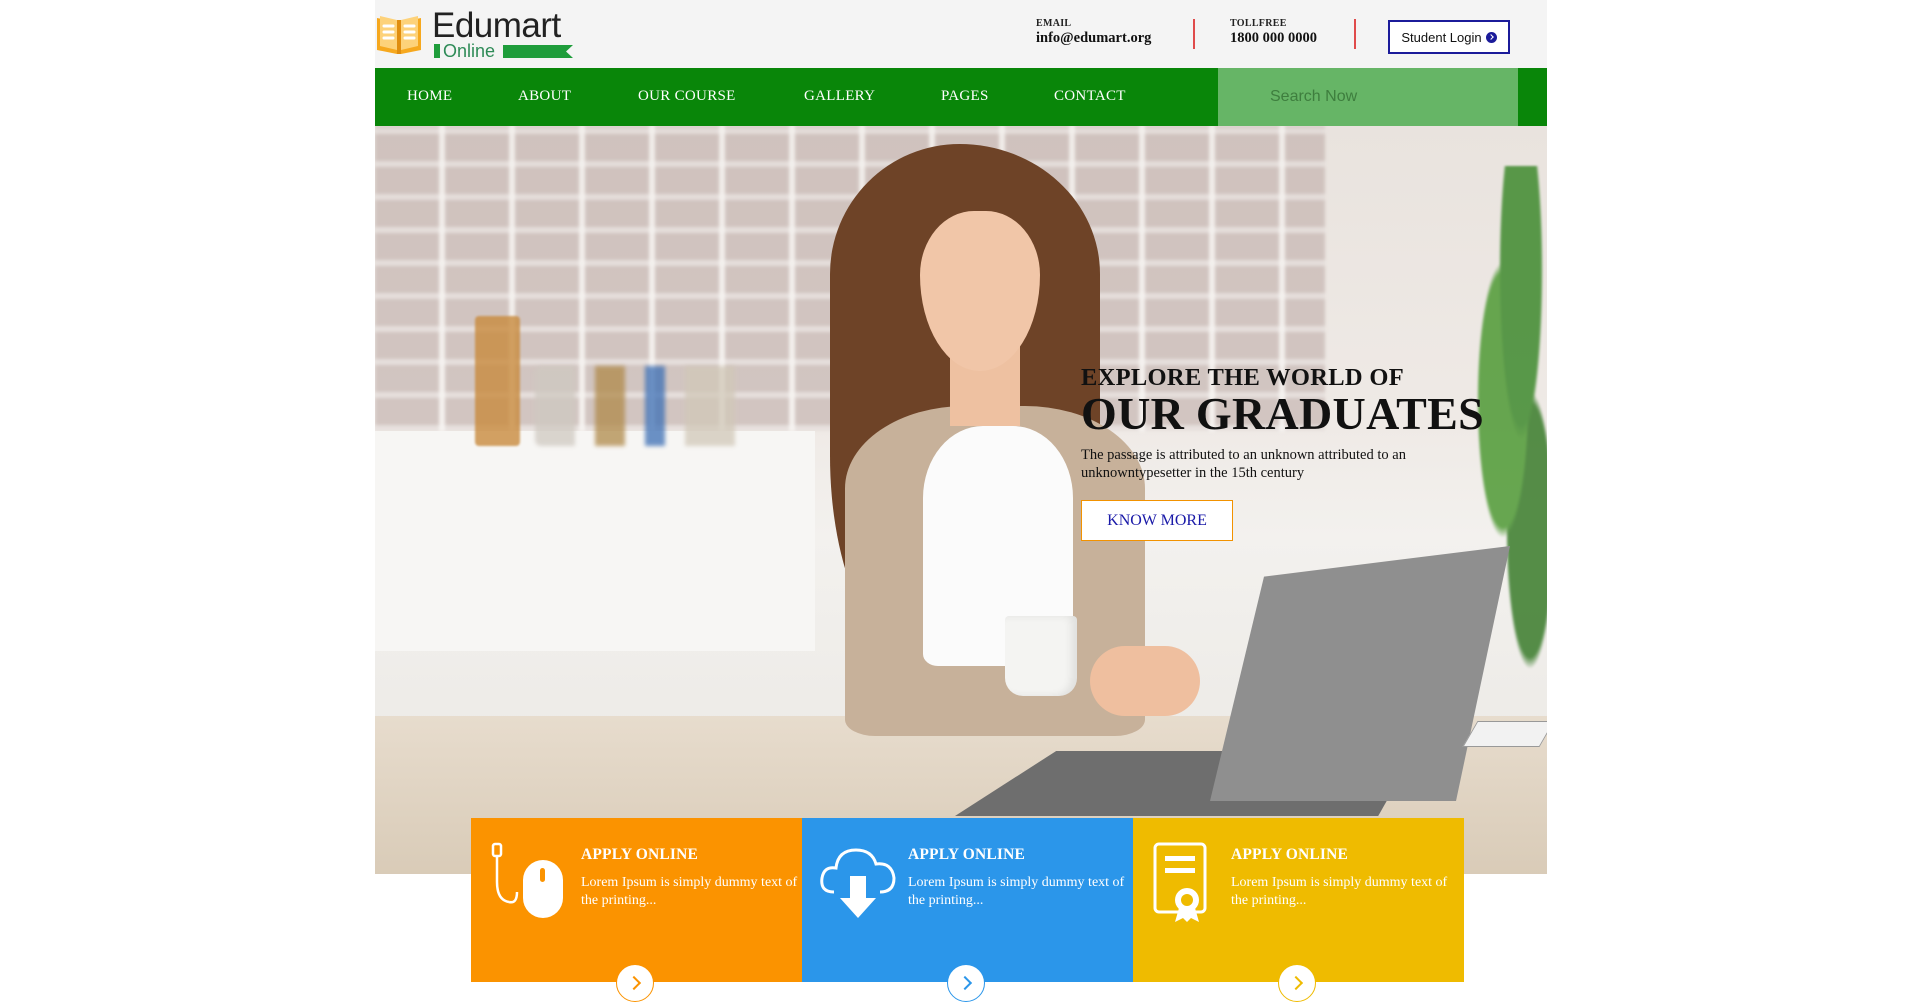 The width and height of the screenshot is (1920, 1003). What do you see at coordinates (496, 25) in the screenshot?
I see `logo-name: Edumart` at bounding box center [496, 25].